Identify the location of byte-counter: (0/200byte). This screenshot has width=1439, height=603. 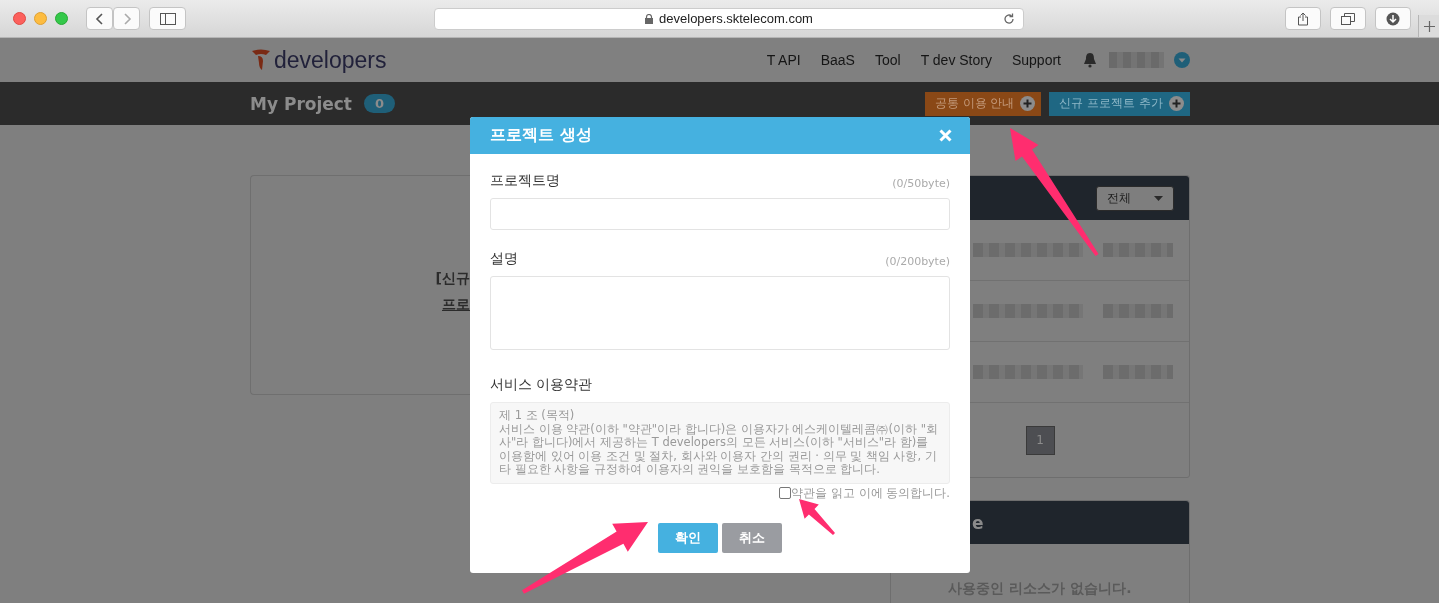
(917, 261).